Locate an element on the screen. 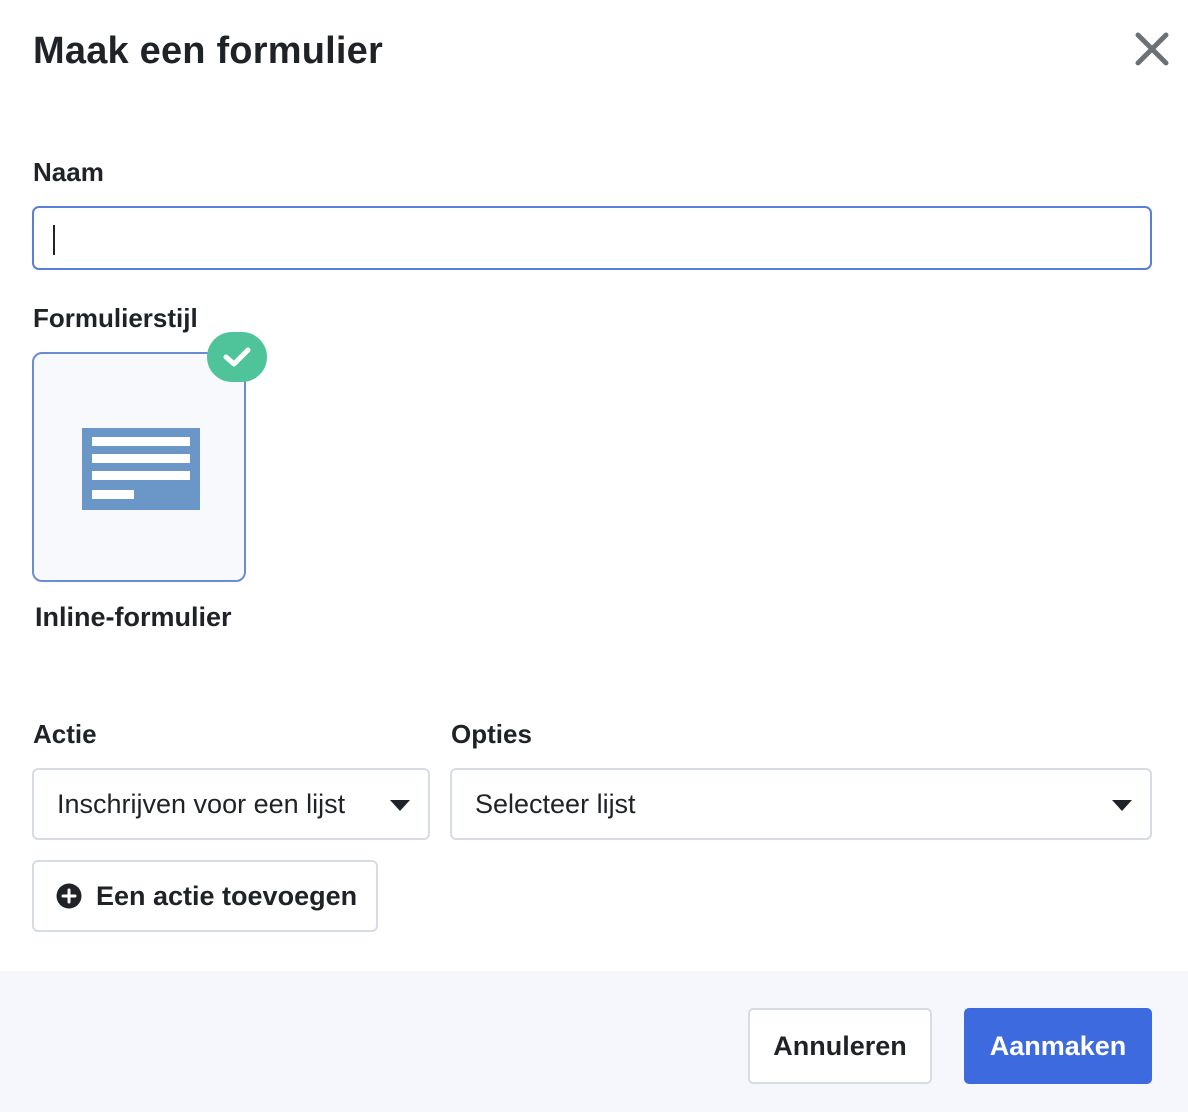  action-label: Actie is located at coordinates (65, 734).